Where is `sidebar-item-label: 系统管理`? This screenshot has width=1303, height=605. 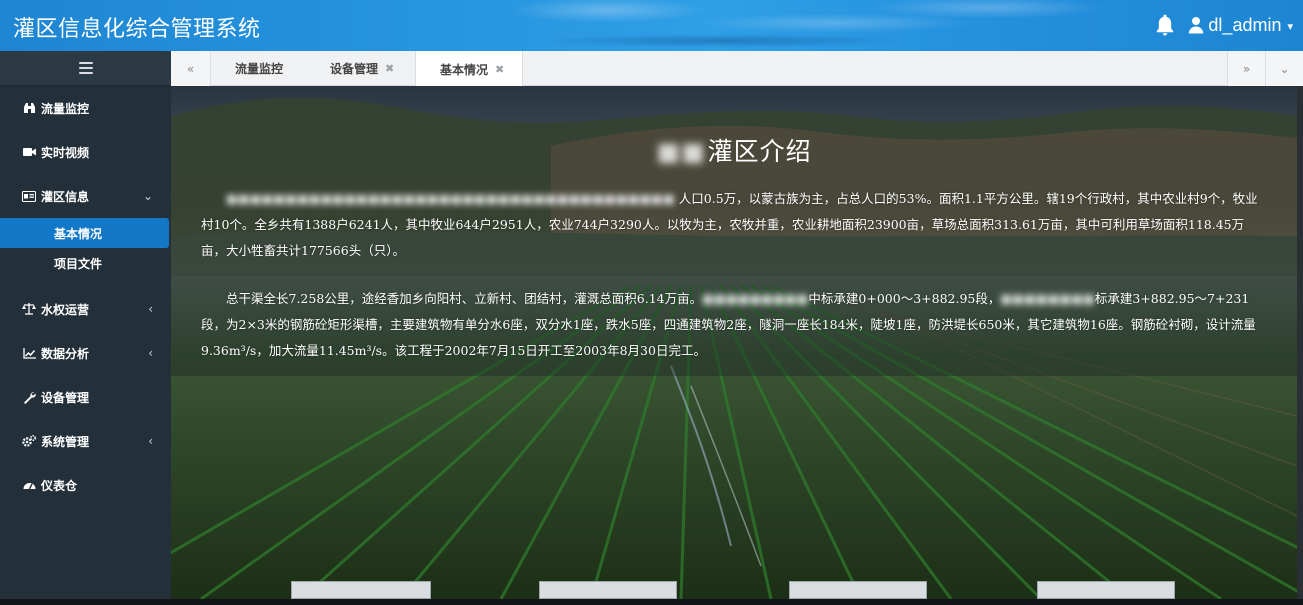
sidebar-item-label: 系统管理 is located at coordinates (65, 441).